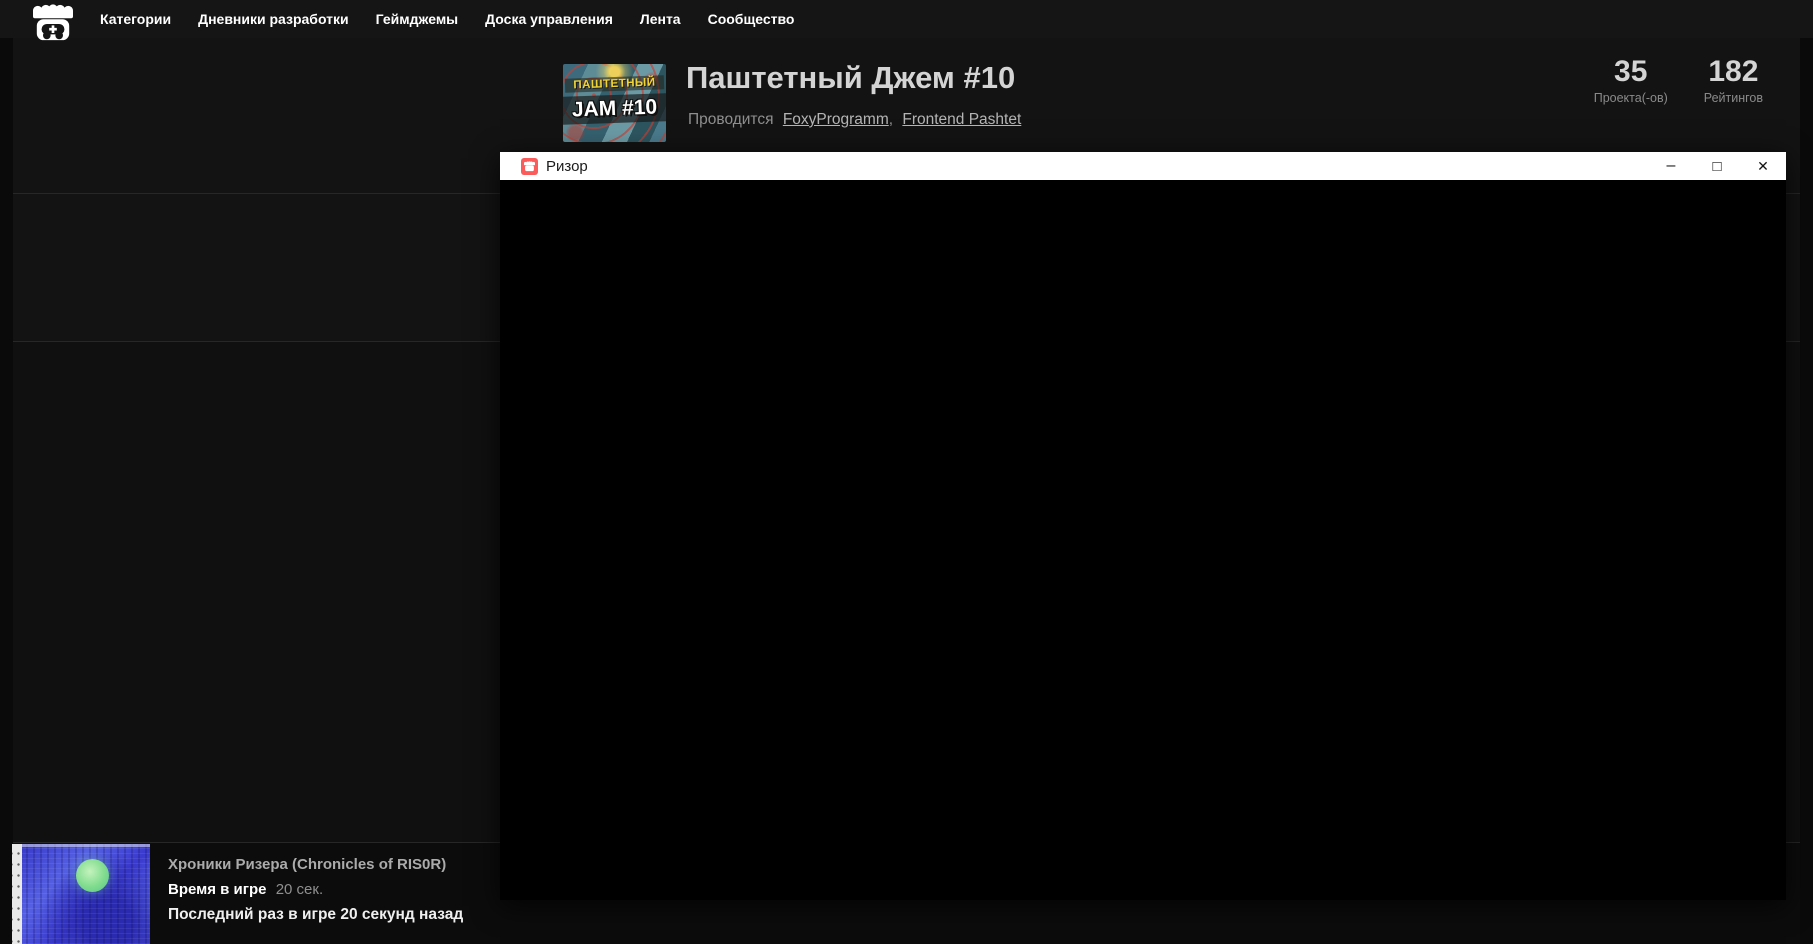 This screenshot has height=944, width=1813. Describe the element at coordinates (851, 77) in the screenshot. I see `jam-title: Паштетный Джем #10` at that location.